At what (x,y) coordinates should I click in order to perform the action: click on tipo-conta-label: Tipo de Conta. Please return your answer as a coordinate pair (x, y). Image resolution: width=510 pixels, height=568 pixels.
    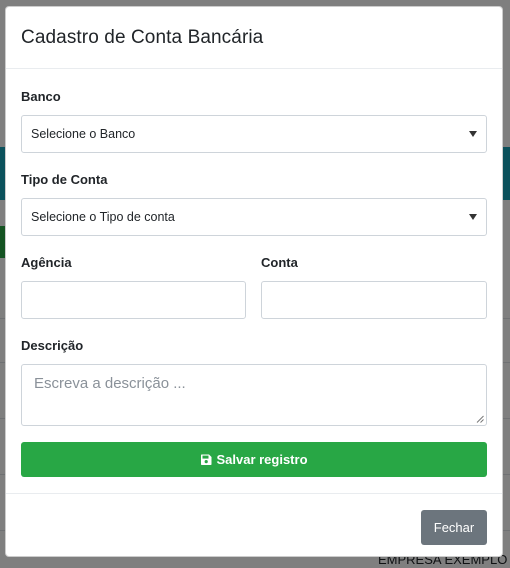
    Looking at the image, I should click on (64, 179).